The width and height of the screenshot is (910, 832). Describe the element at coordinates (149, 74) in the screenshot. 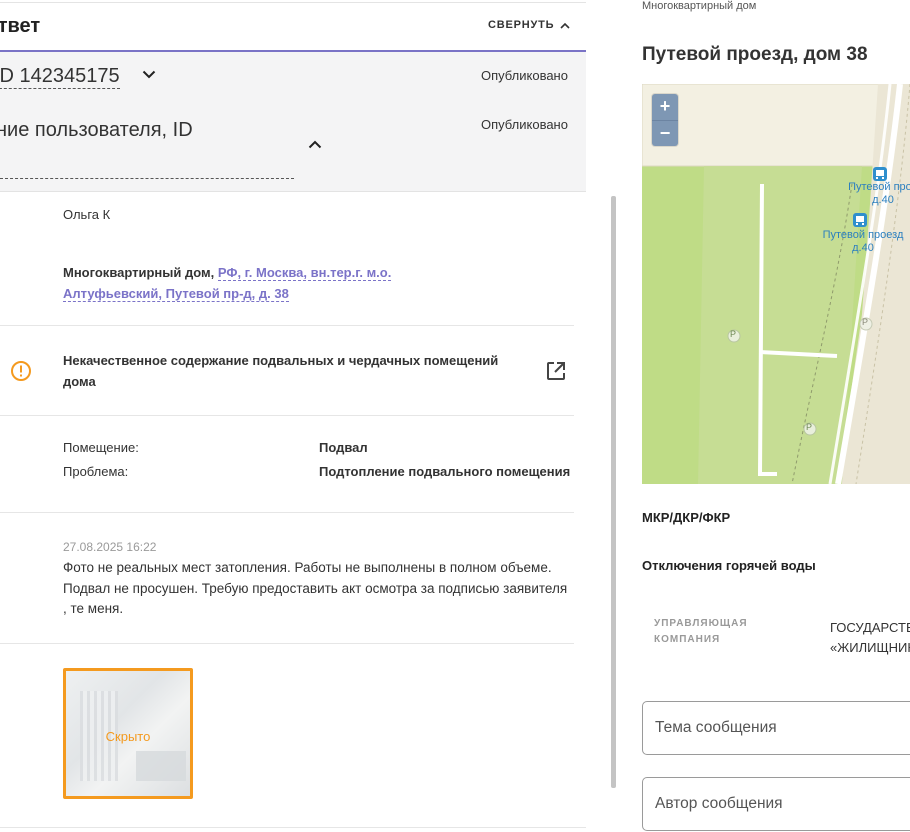

I see `chevron-down-icon` at that location.